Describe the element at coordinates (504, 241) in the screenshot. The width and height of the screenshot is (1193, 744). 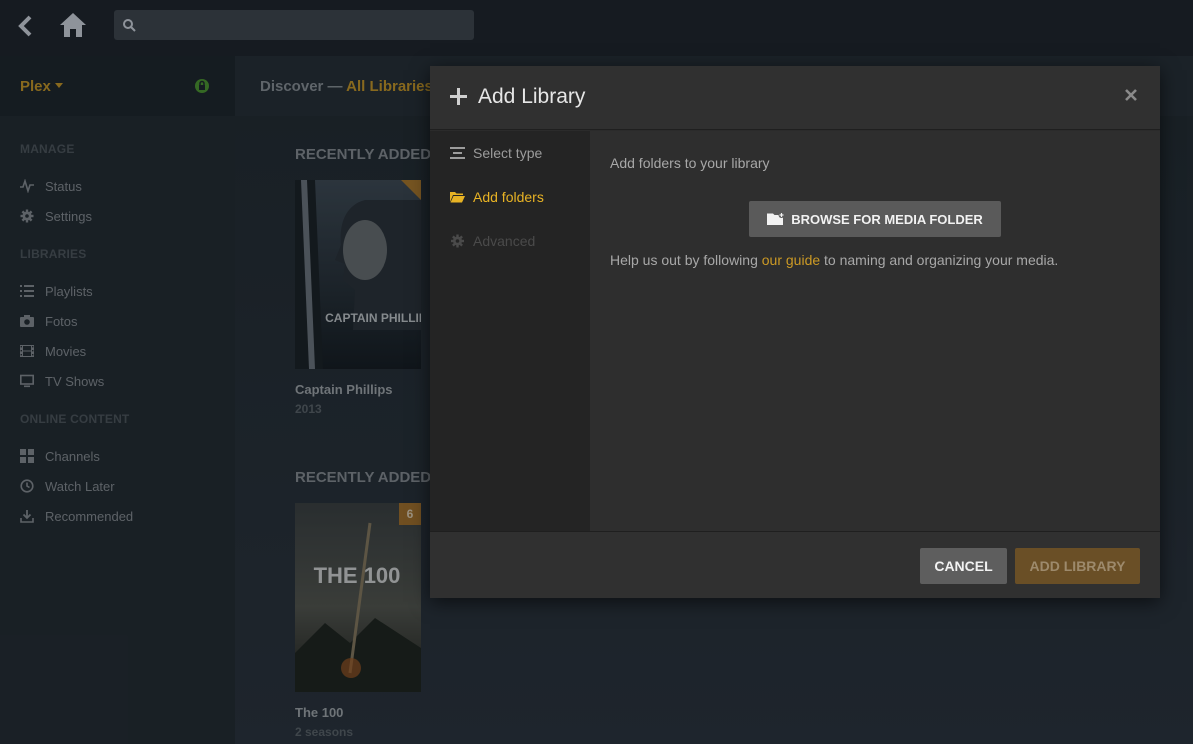
I see `step-label: Advanced` at that location.